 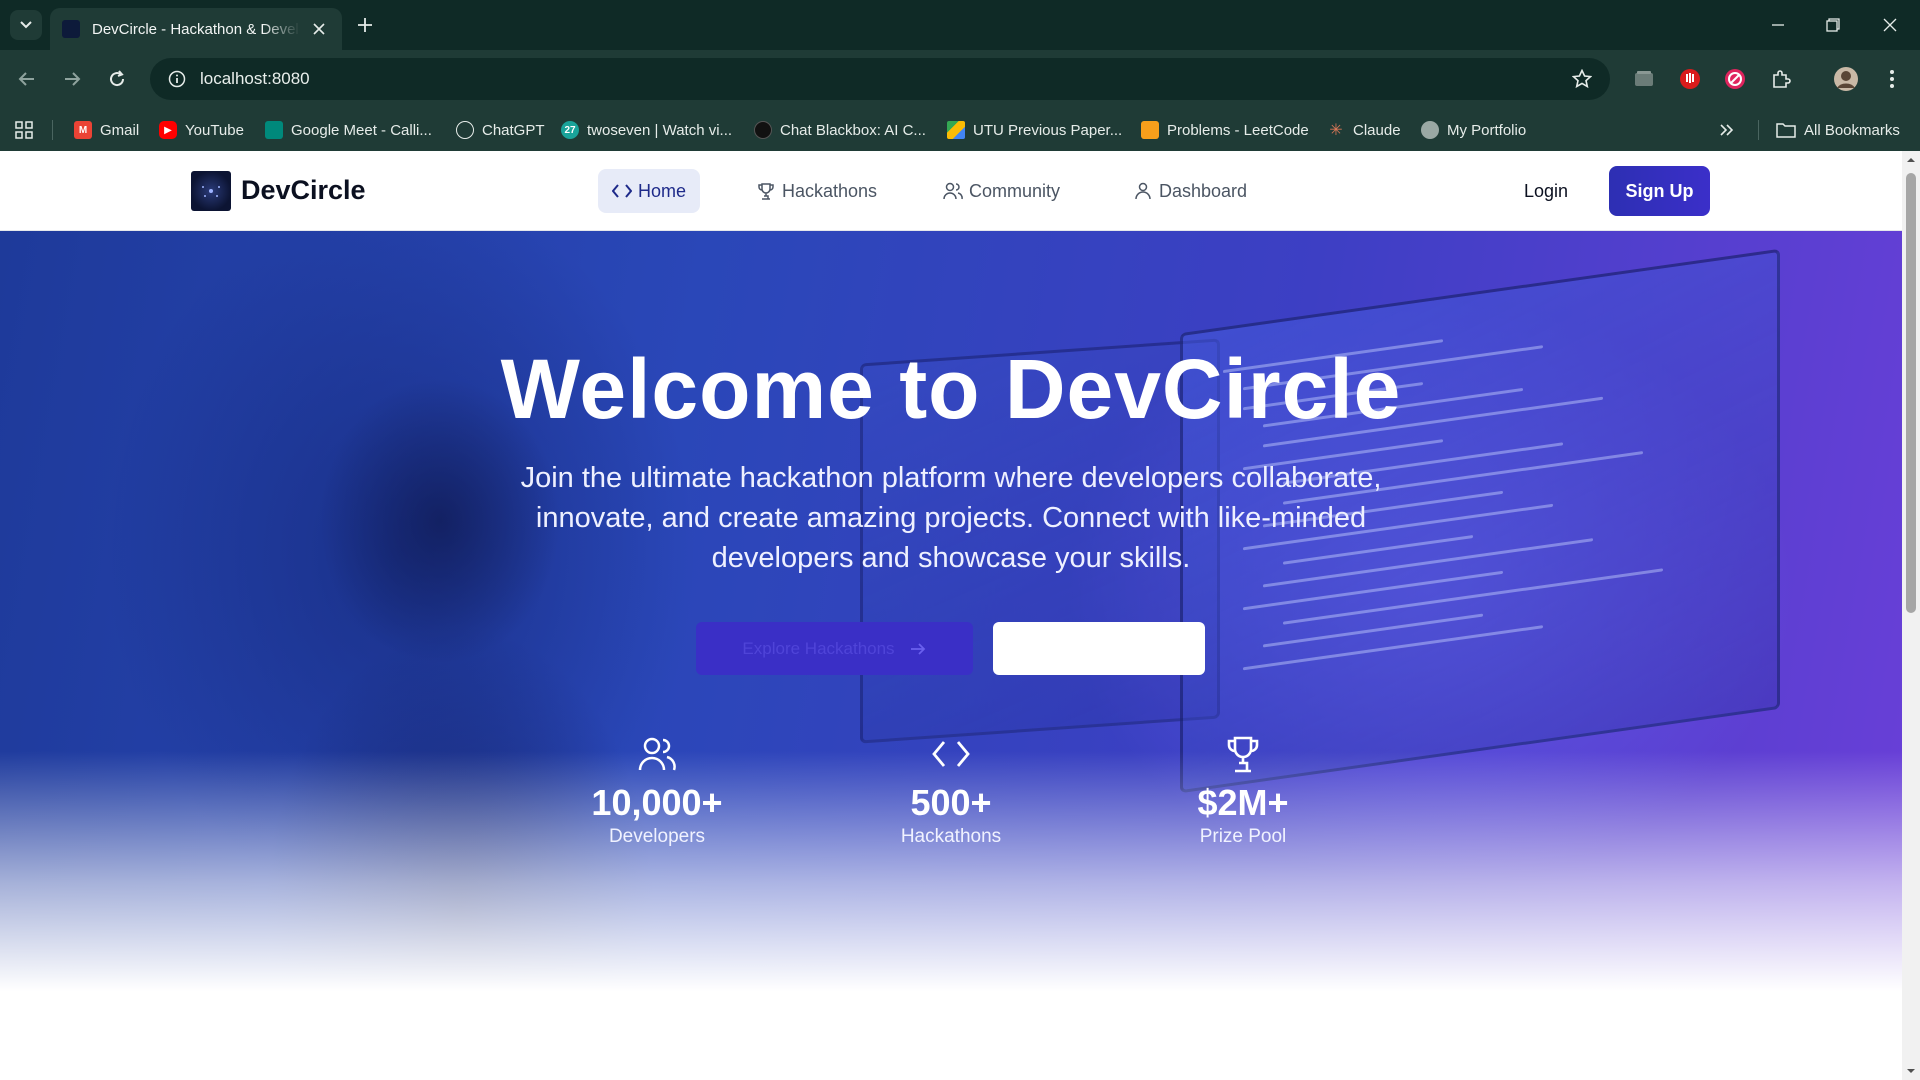 I want to click on nav-dashboard-label: Dashboard, so click(x=1203, y=190).